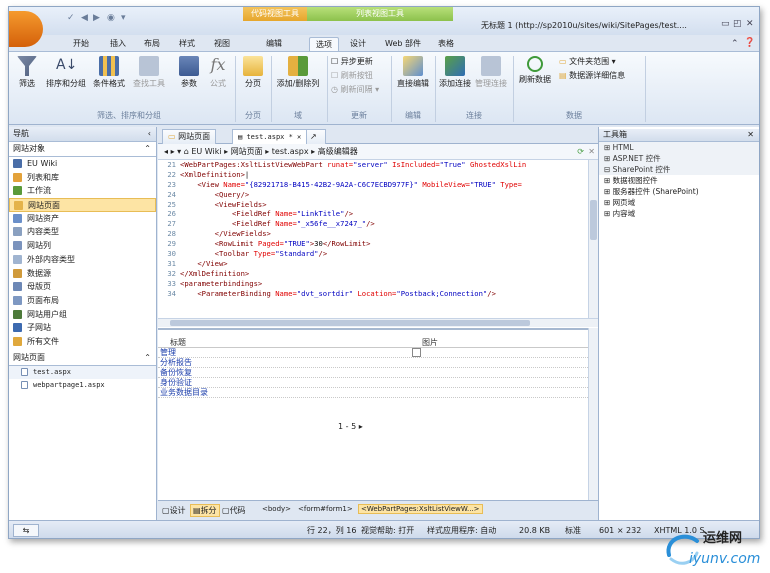 Image resolution: width=770 pixels, height=573 pixels. I want to click on nav-item: 内容类型, so click(82, 232).